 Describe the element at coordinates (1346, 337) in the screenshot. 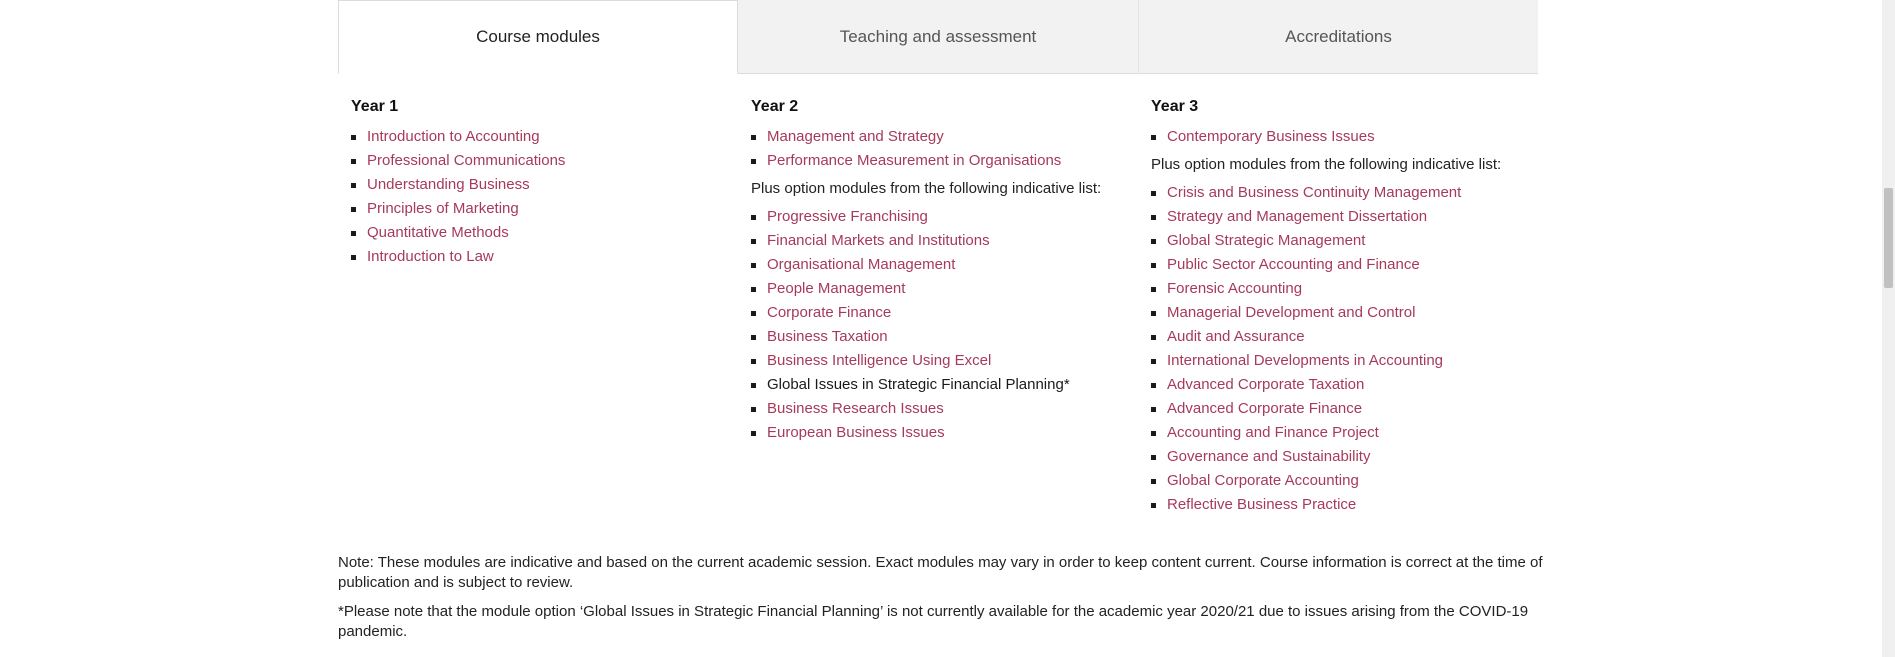

I see `list-item: Audit and Assurance` at that location.